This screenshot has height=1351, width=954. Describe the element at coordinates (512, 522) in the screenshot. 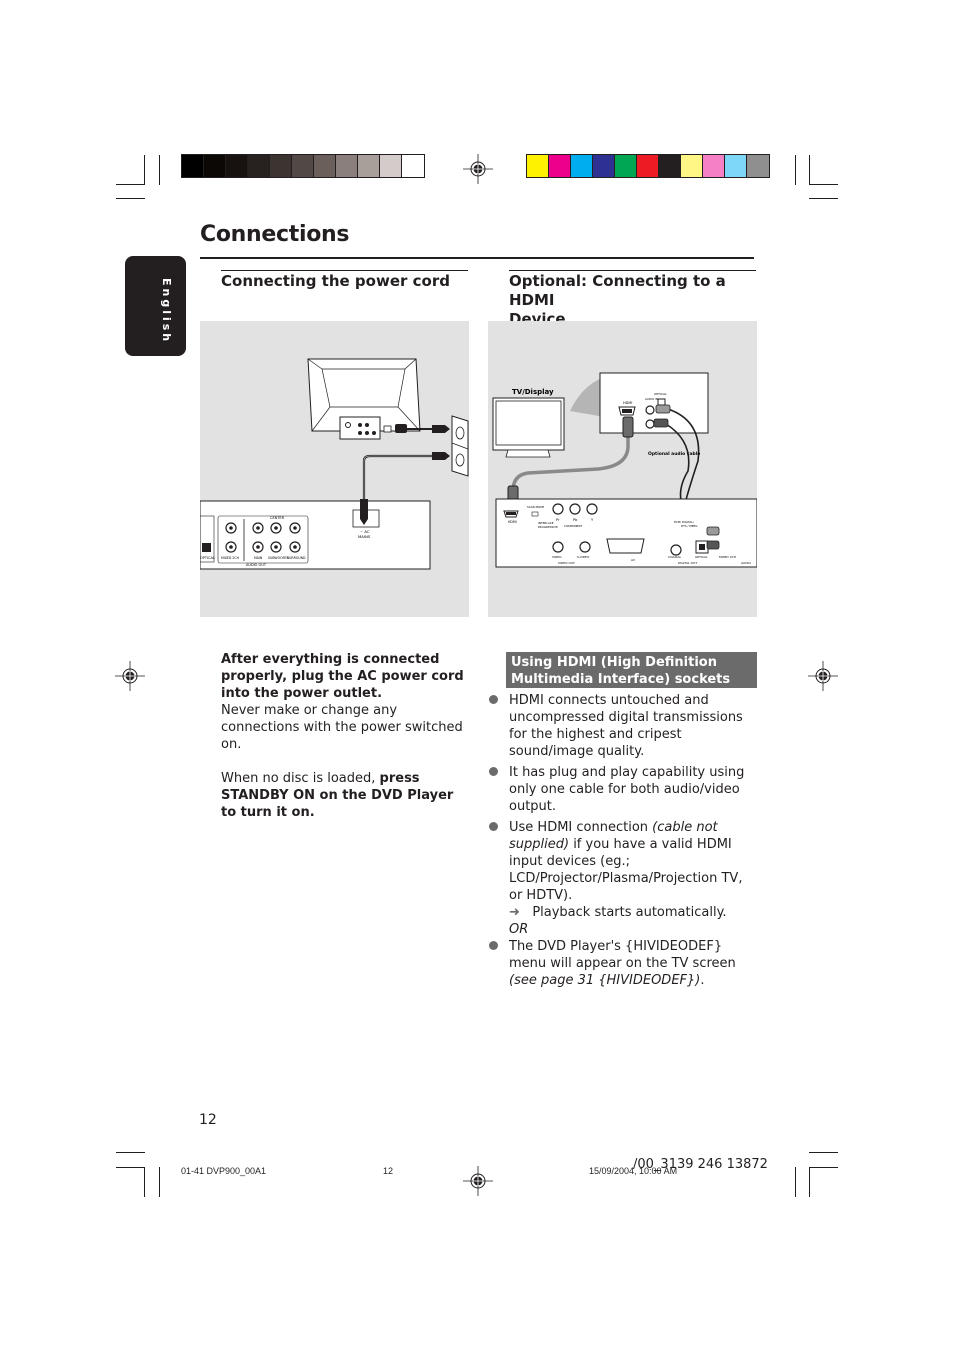

I see `label-hdmi-dvd: HDMI` at that location.